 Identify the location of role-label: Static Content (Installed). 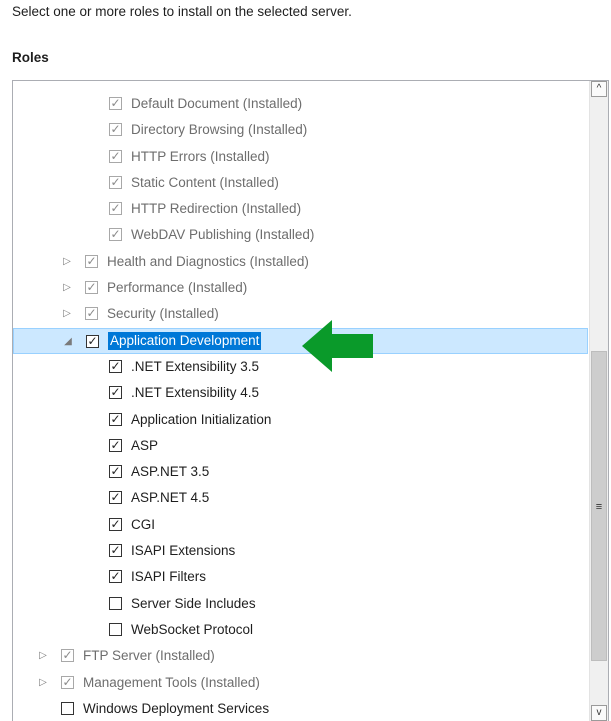
(205, 182).